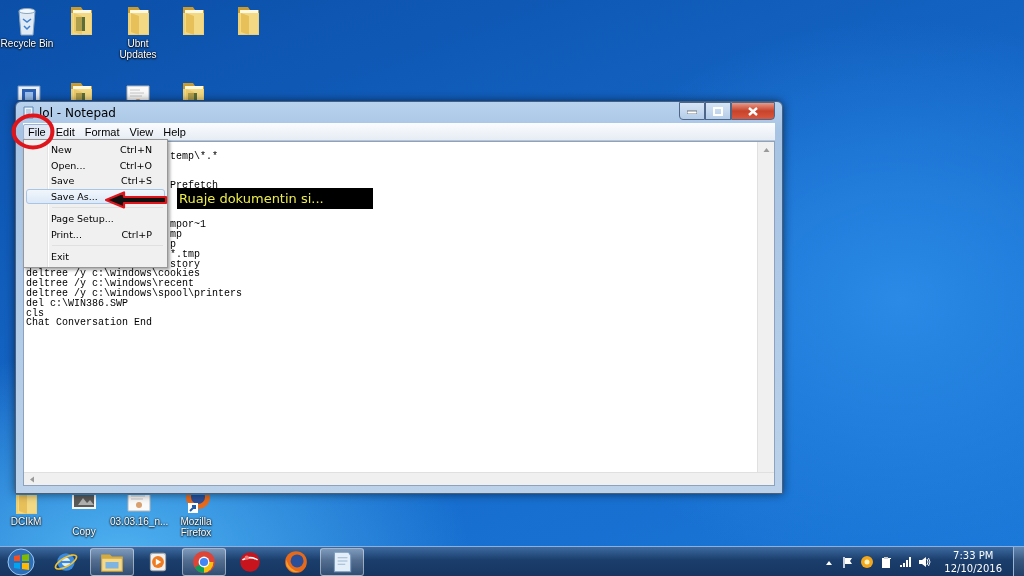 The height and width of the screenshot is (576, 1024). I want to click on text-line: temp\*.*, so click(194, 156).